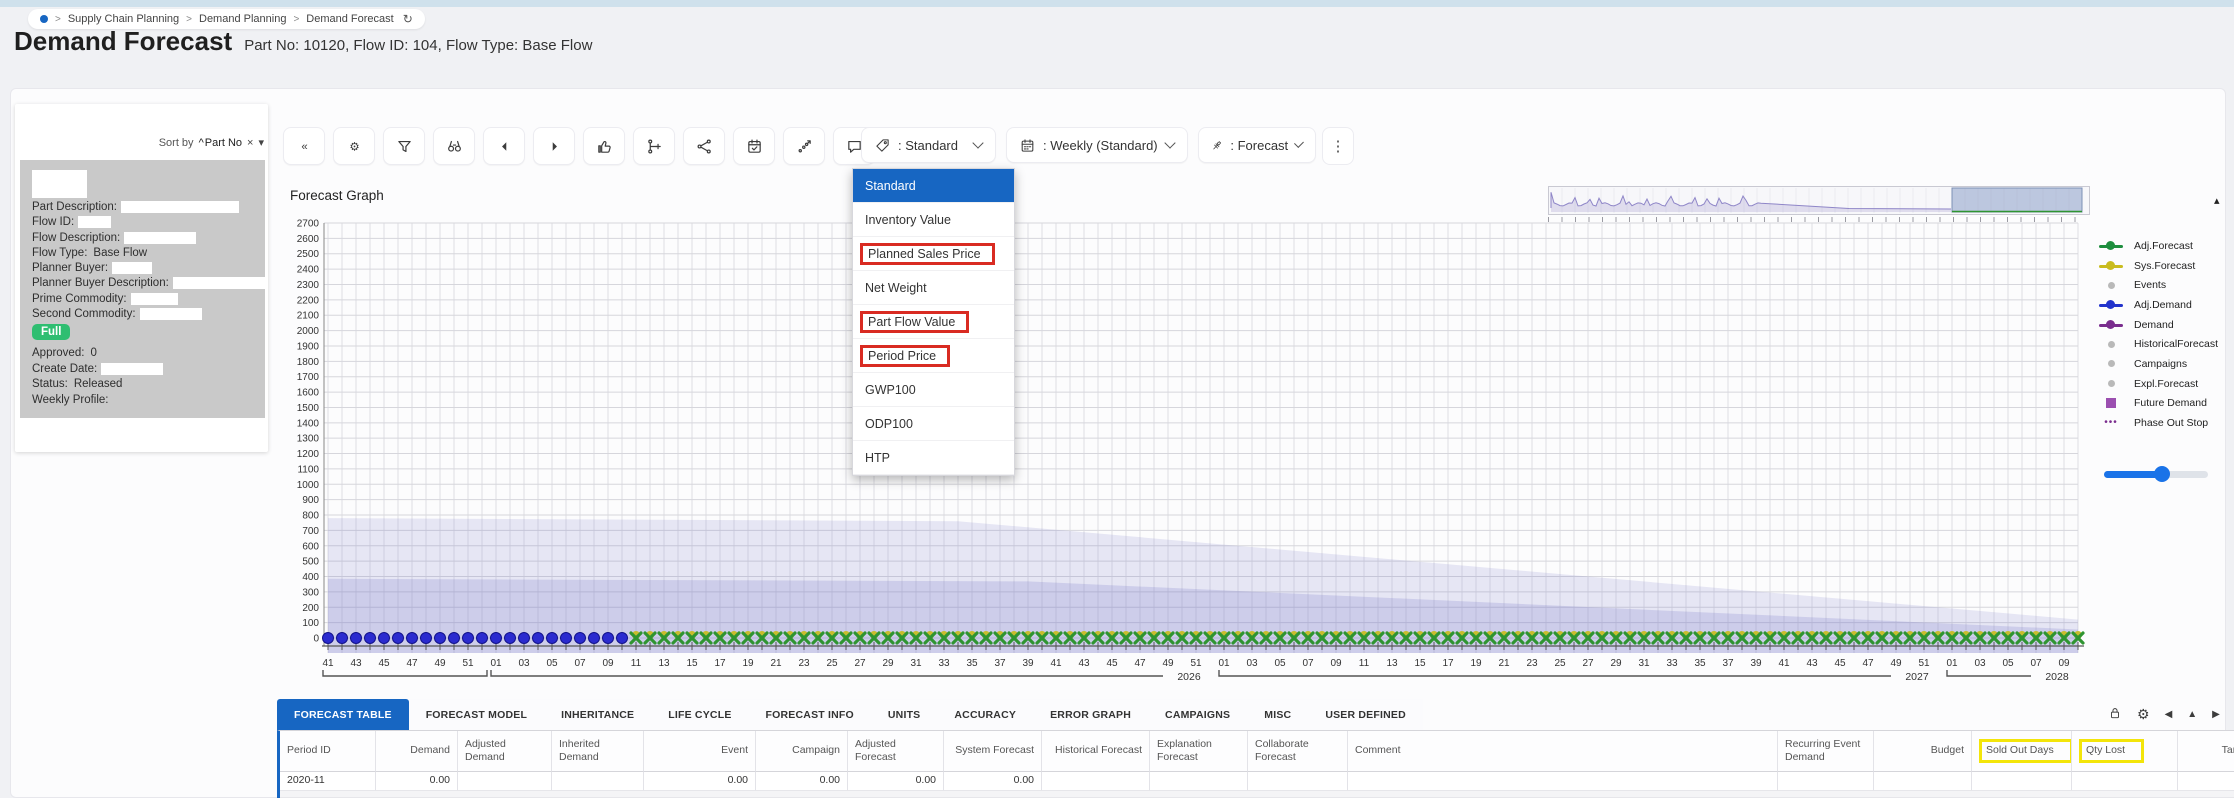 This screenshot has height=798, width=2234. What do you see at coordinates (343, 714) in the screenshot?
I see `tab-forecast-table: FORECAST TABLE` at bounding box center [343, 714].